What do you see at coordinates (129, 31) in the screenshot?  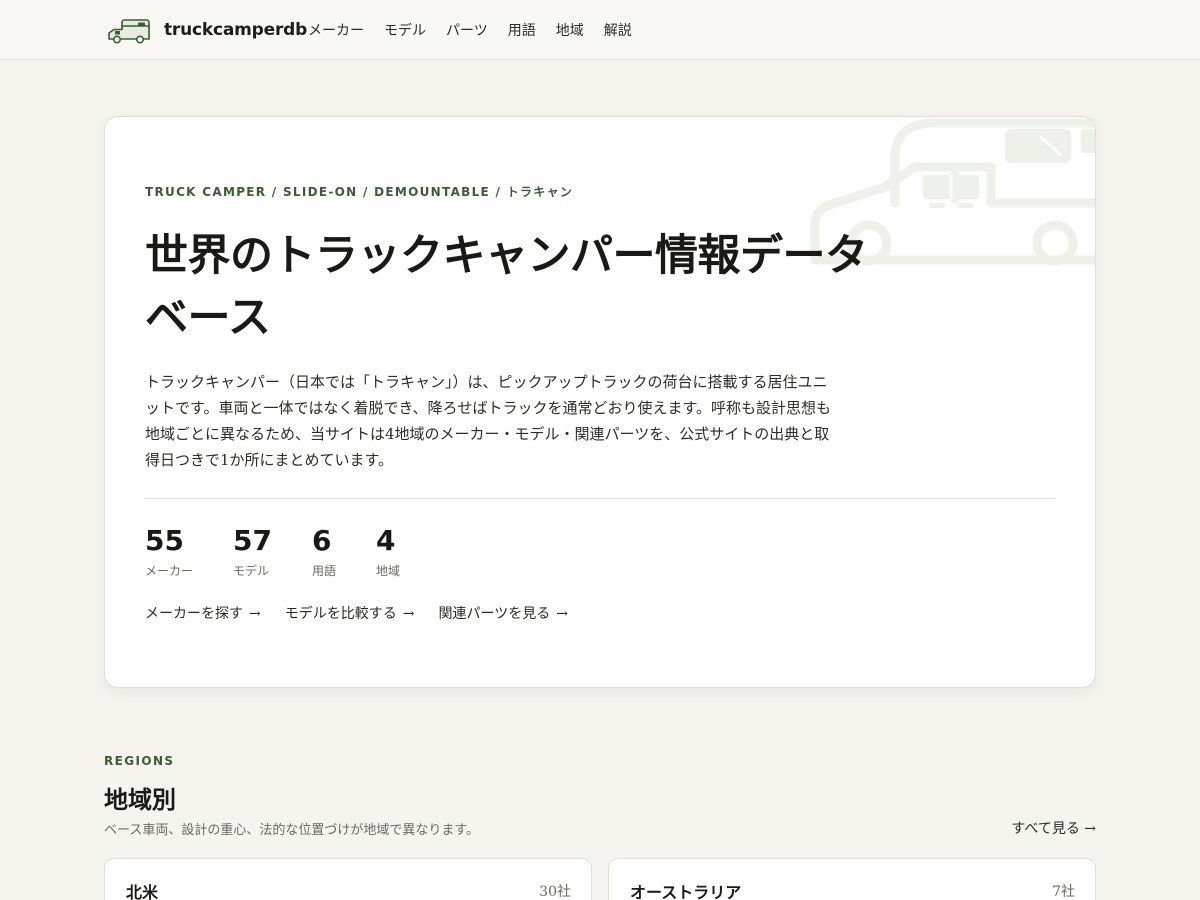 I see `truck-camper-logo-icon` at bounding box center [129, 31].